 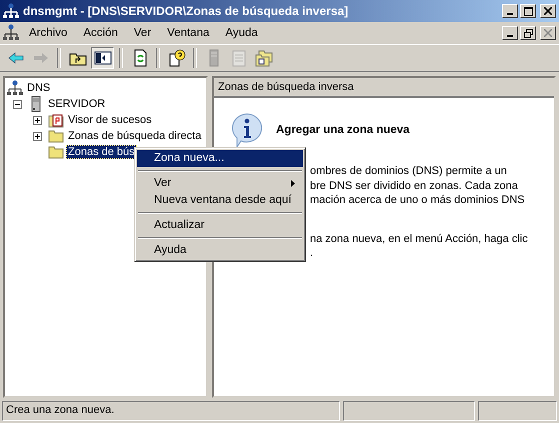 I want to click on tree-pane-icon, so click(x=102, y=58).